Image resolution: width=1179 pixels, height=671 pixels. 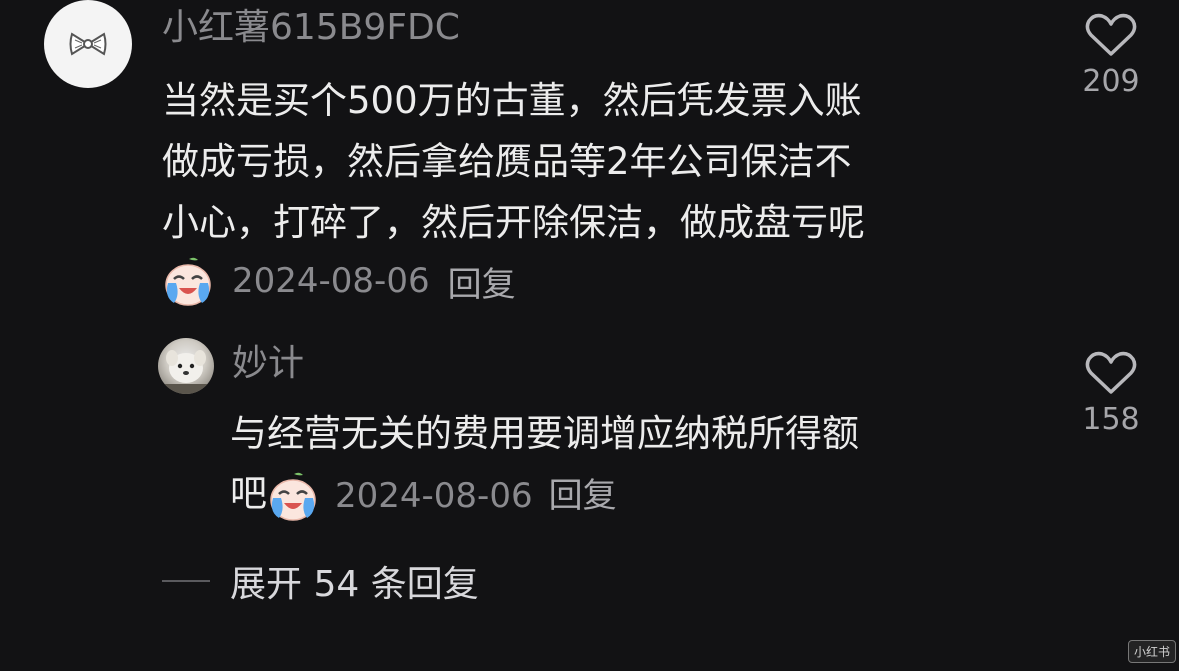 I want to click on expand-replies-label: 展开 54 条回复, so click(x=354, y=584).